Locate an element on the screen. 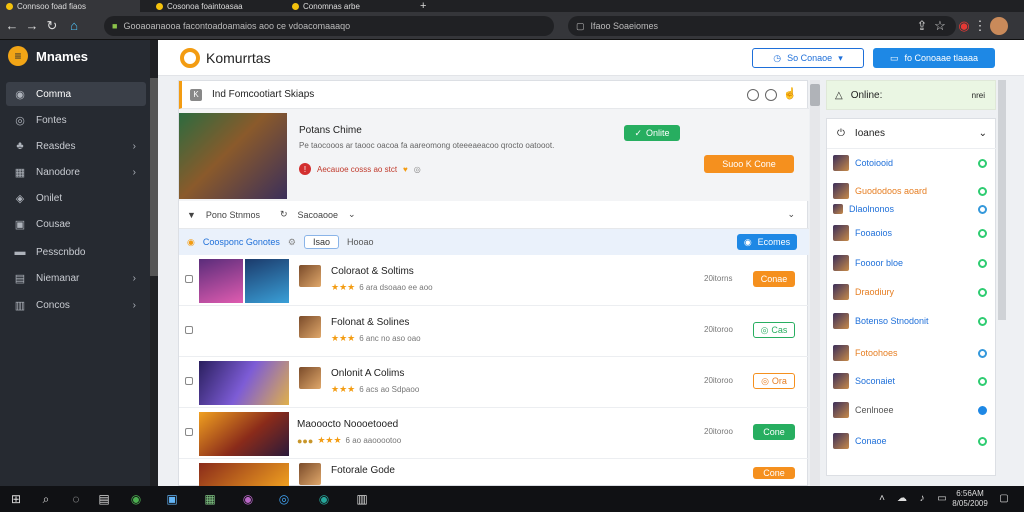 The height and width of the screenshot is (512, 1024). friend-item: Conaoe is located at coordinates (911, 441).